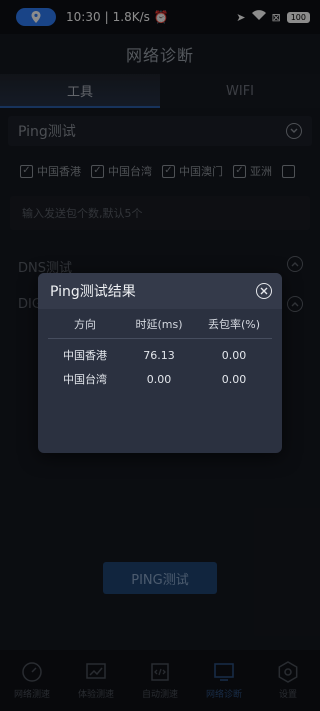 Image resolution: width=320 pixels, height=711 pixels. I want to click on table-row: 中国香港 76.13 0.00, so click(160, 355).